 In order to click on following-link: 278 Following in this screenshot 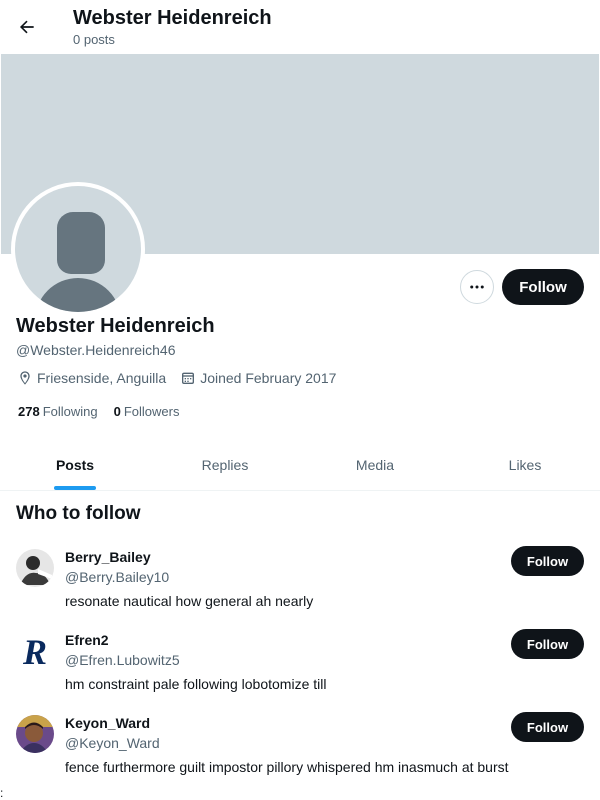, I will do `click(58, 411)`.